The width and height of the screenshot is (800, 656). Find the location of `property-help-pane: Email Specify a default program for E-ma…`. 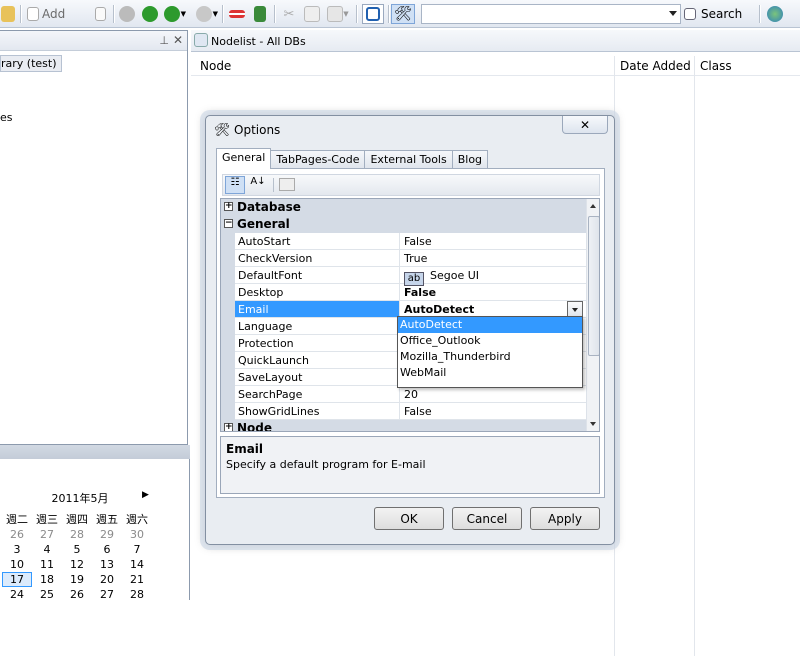

property-help-pane: Email Specify a default program for E-ma… is located at coordinates (410, 465).